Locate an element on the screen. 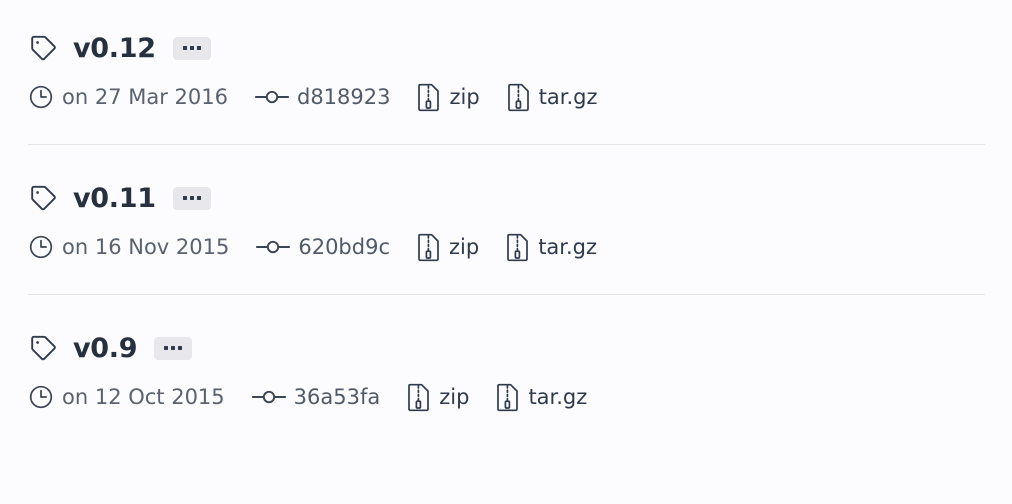 The width and height of the screenshot is (1012, 504). release-date: on 16 Nov 2015 is located at coordinates (128, 247).